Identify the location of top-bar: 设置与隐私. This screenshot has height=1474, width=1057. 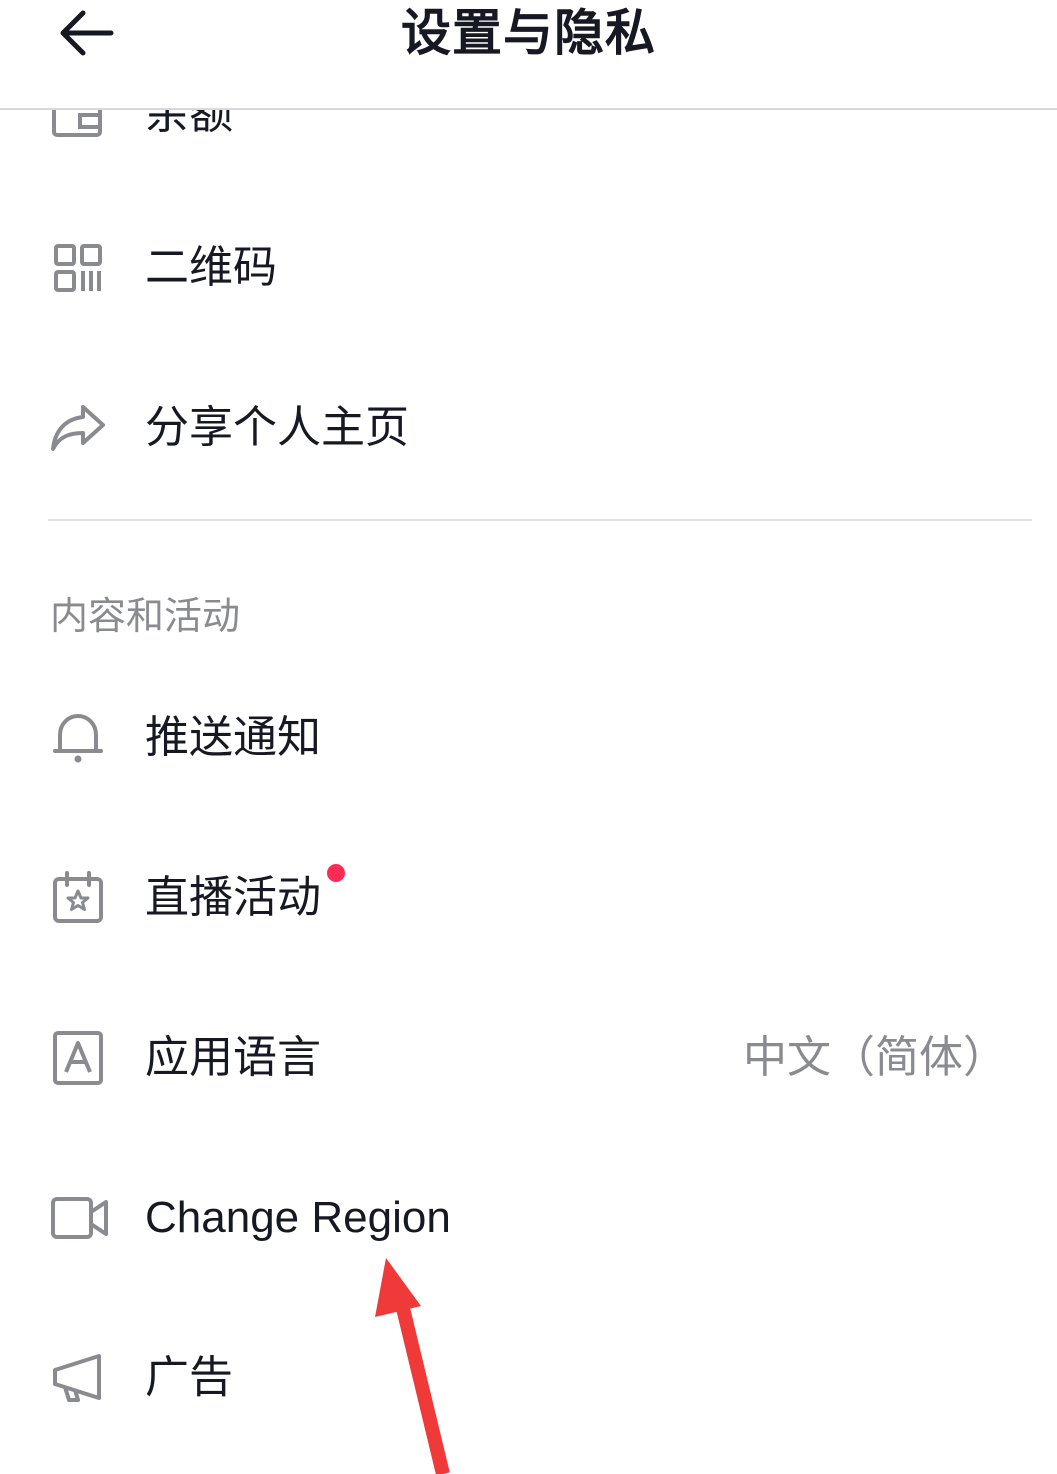
(528, 55).